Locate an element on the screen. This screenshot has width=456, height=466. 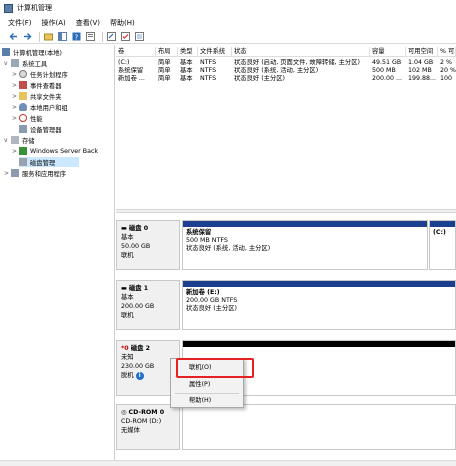
shared-folder-icon is located at coordinates (23, 96).